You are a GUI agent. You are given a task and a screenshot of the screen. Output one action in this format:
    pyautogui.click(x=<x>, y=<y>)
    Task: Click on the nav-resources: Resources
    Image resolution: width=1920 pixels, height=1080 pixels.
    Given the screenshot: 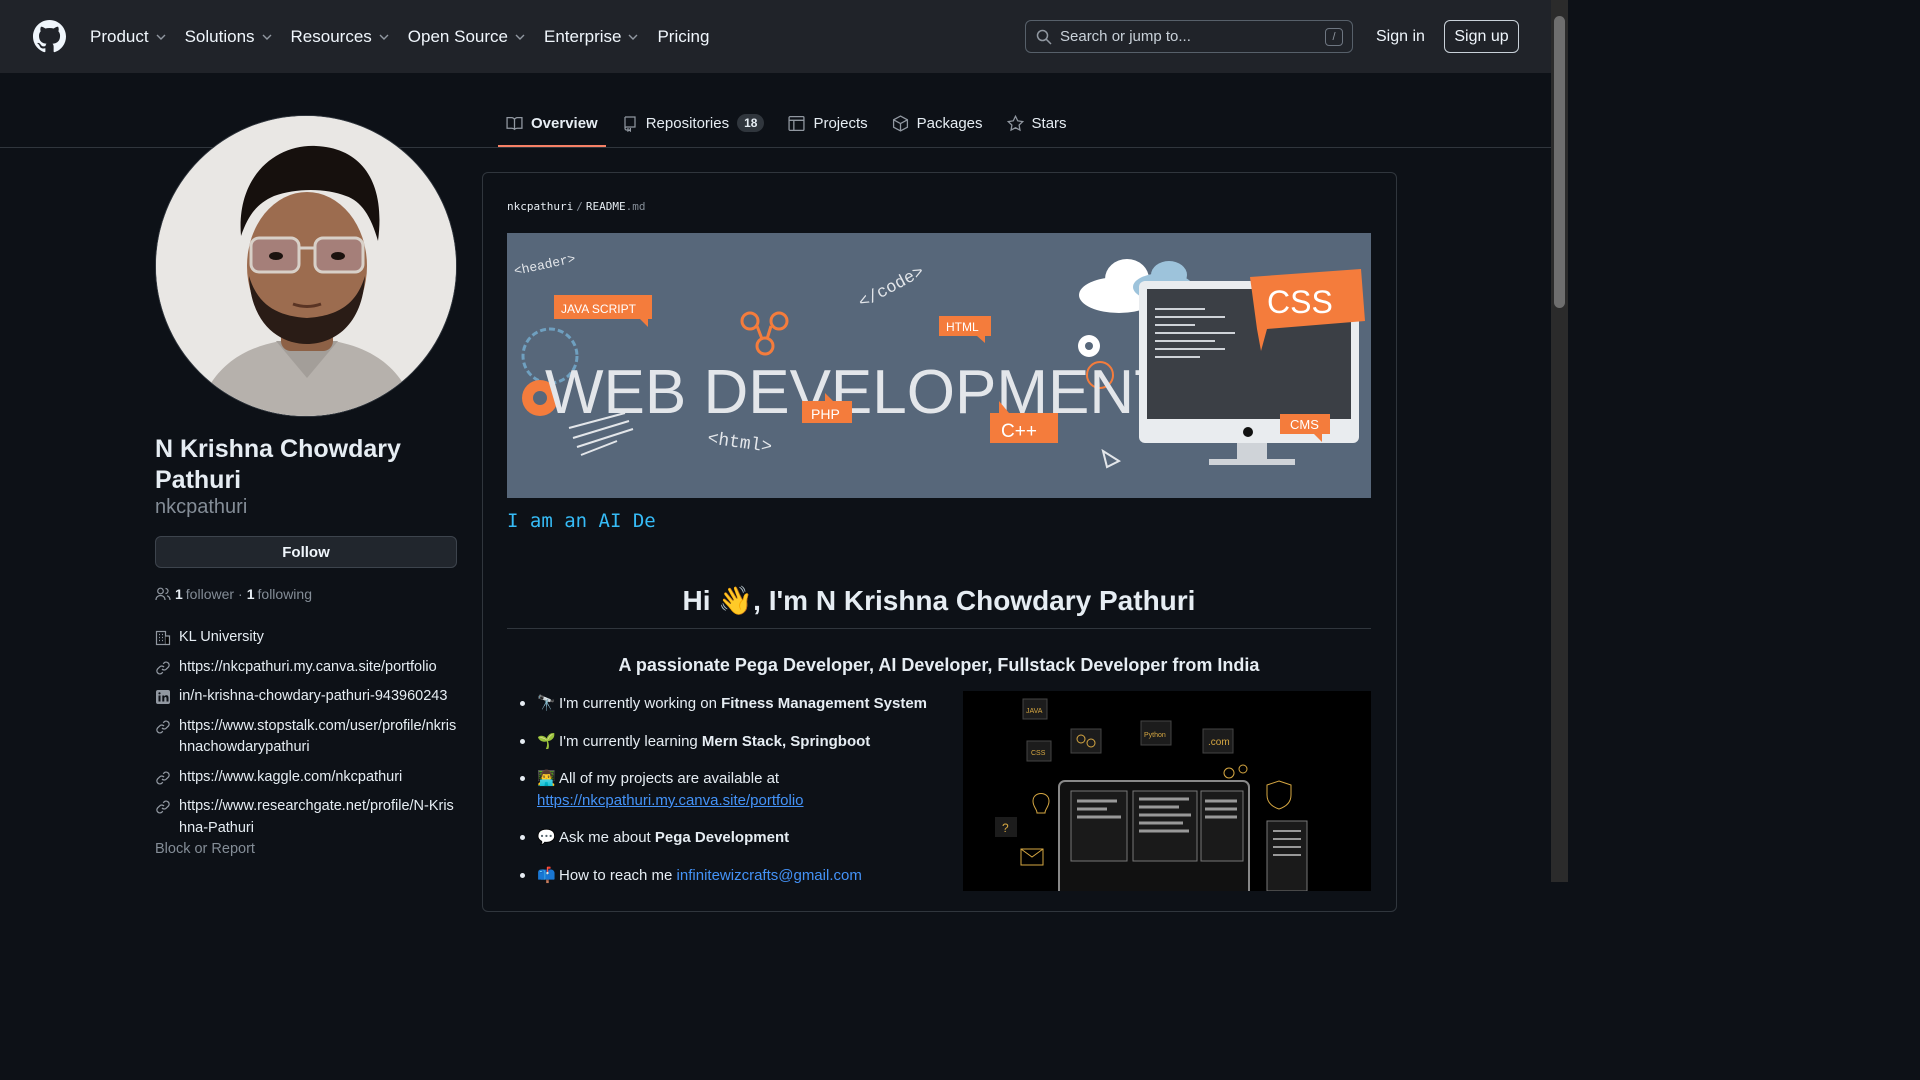 What is the action you would take?
    pyautogui.click(x=340, y=37)
    